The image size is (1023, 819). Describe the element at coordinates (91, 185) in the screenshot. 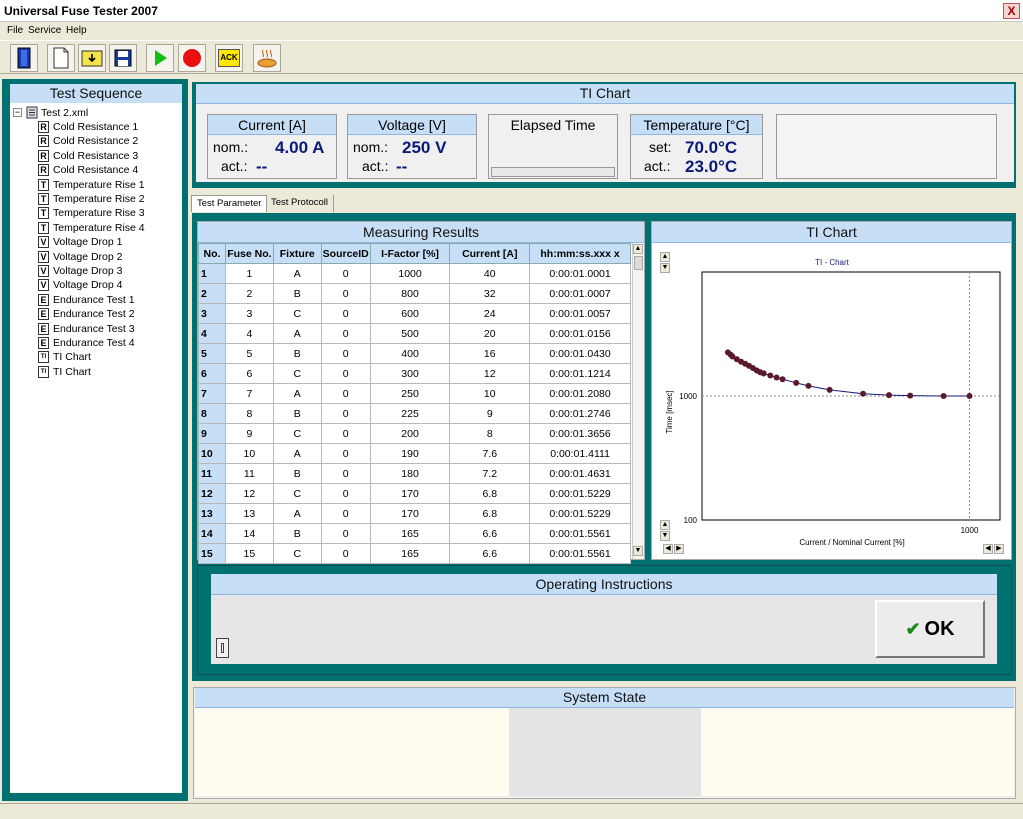

I see `sidebar-item: T Temperature Rise 1` at that location.